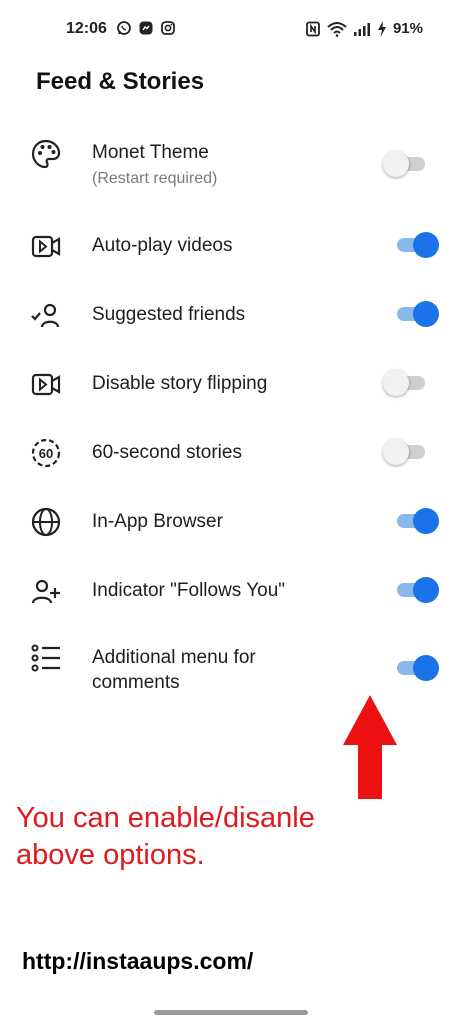 The height and width of the screenshot is (1024, 461). What do you see at coordinates (230, 522) in the screenshot?
I see `setting-in-app-browser: In-App Browser` at bounding box center [230, 522].